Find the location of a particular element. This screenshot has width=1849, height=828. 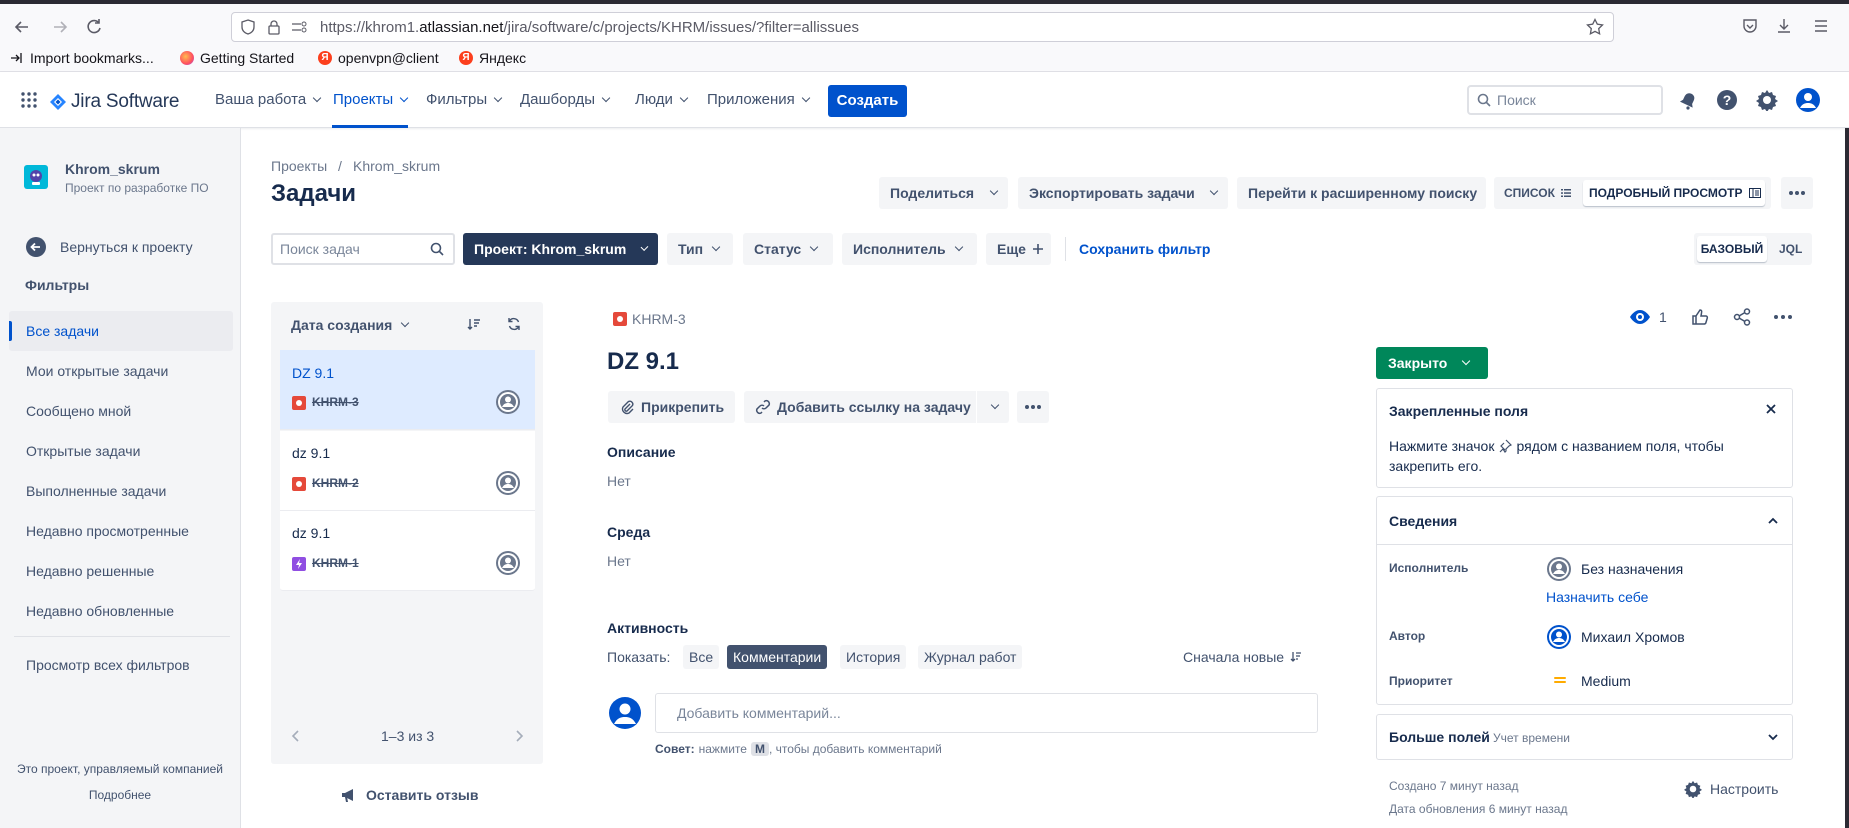

jql-toggle: JQL is located at coordinates (1790, 249).